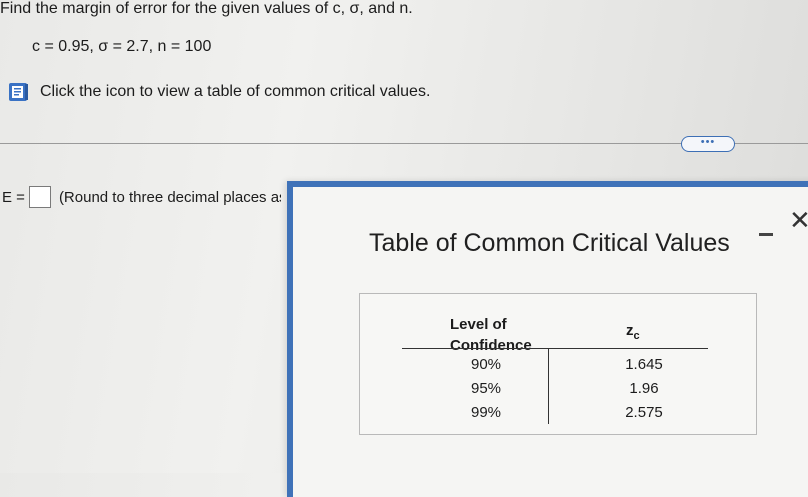 Image resolution: width=808 pixels, height=497 pixels. I want to click on close-icon: ✕, so click(798, 220).